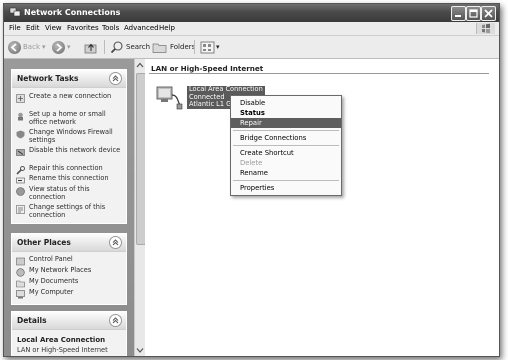 Image resolution: width=508 pixels, height=360 pixels. What do you see at coordinates (207, 68) in the screenshot?
I see `group-header: LAN or High-Speed Internet` at bounding box center [207, 68].